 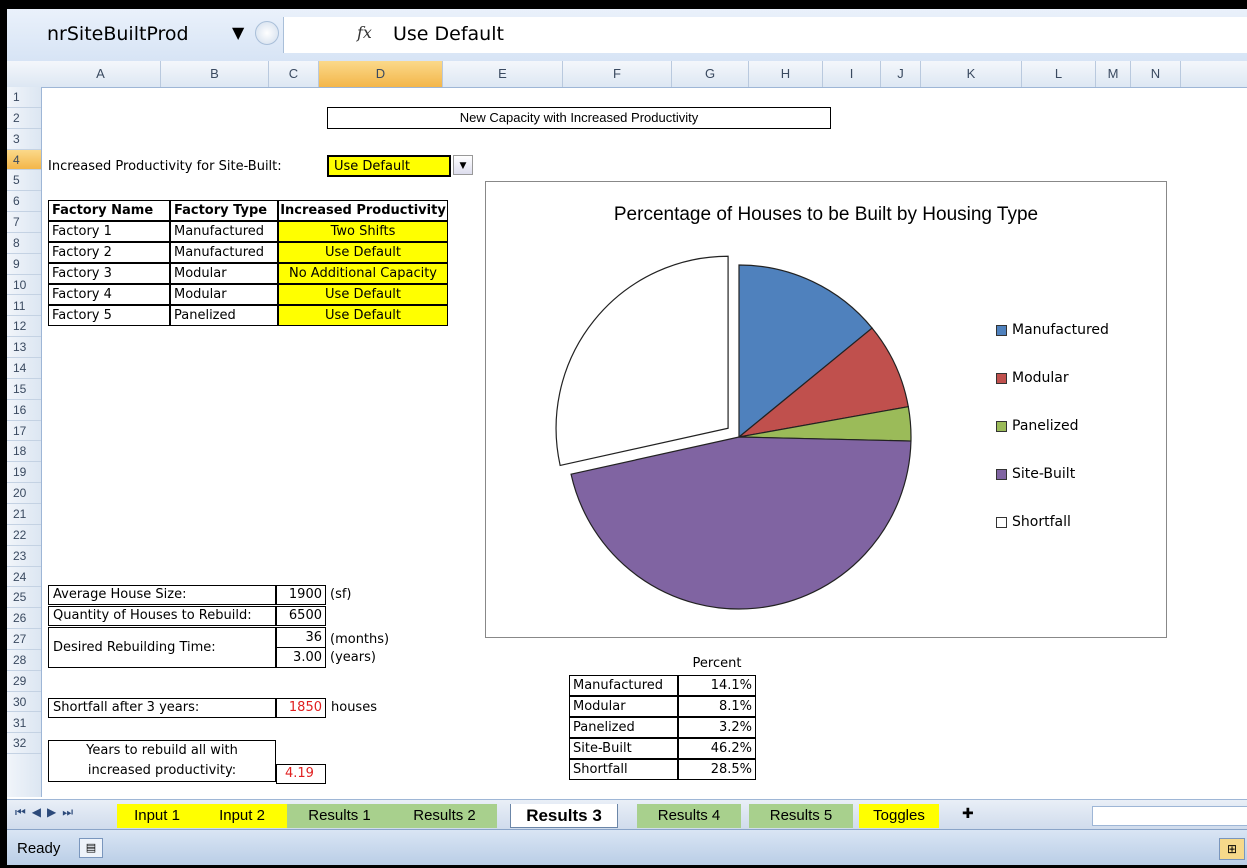 I want to click on sheet-tab: Input 2, so click(x=242, y=816).